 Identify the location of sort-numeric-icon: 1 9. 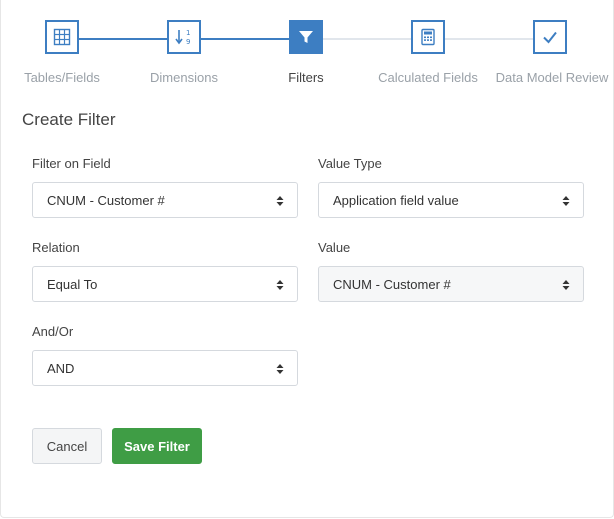
(182, 37).